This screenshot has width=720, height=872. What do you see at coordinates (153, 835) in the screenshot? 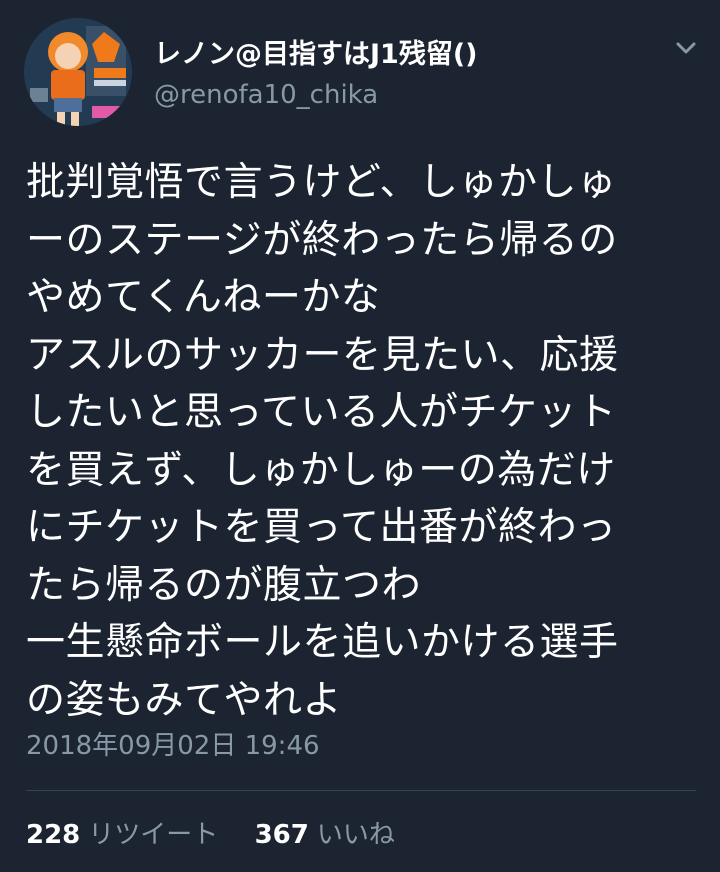
I see `retweets-label: リツイート` at bounding box center [153, 835].